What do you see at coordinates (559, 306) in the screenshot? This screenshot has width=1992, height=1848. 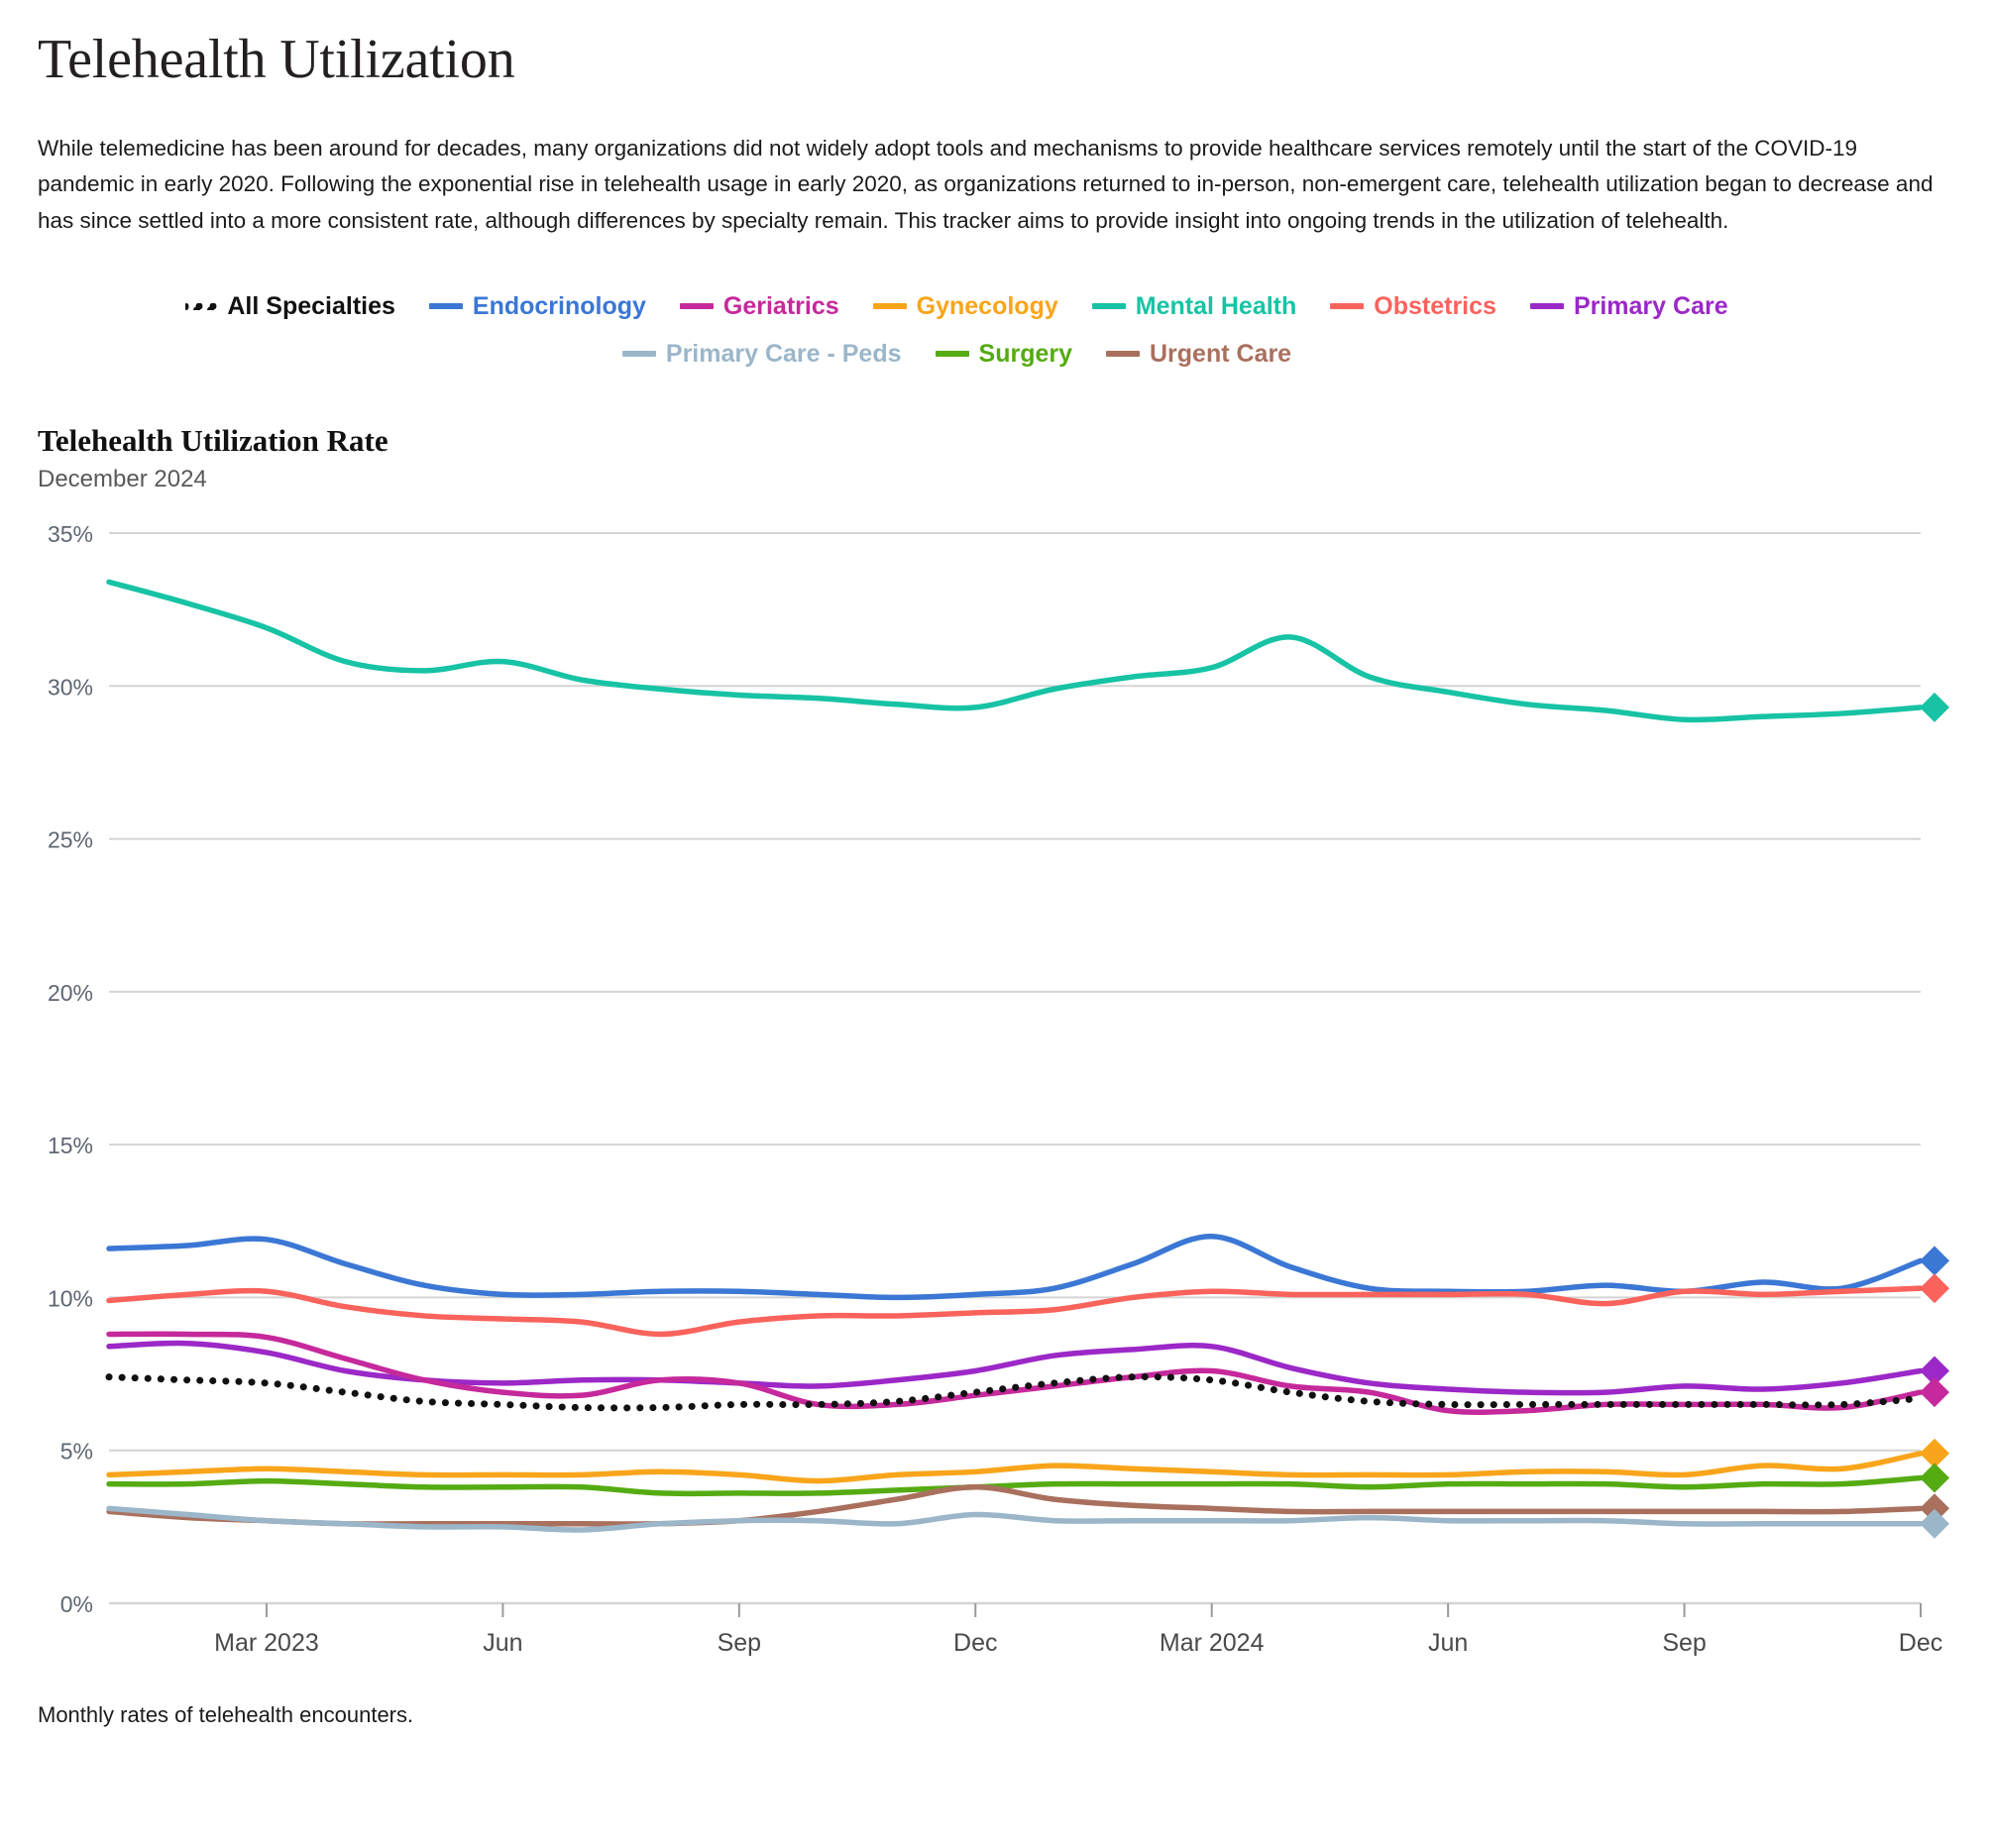 I see `legend-item-label: Endocrinology` at bounding box center [559, 306].